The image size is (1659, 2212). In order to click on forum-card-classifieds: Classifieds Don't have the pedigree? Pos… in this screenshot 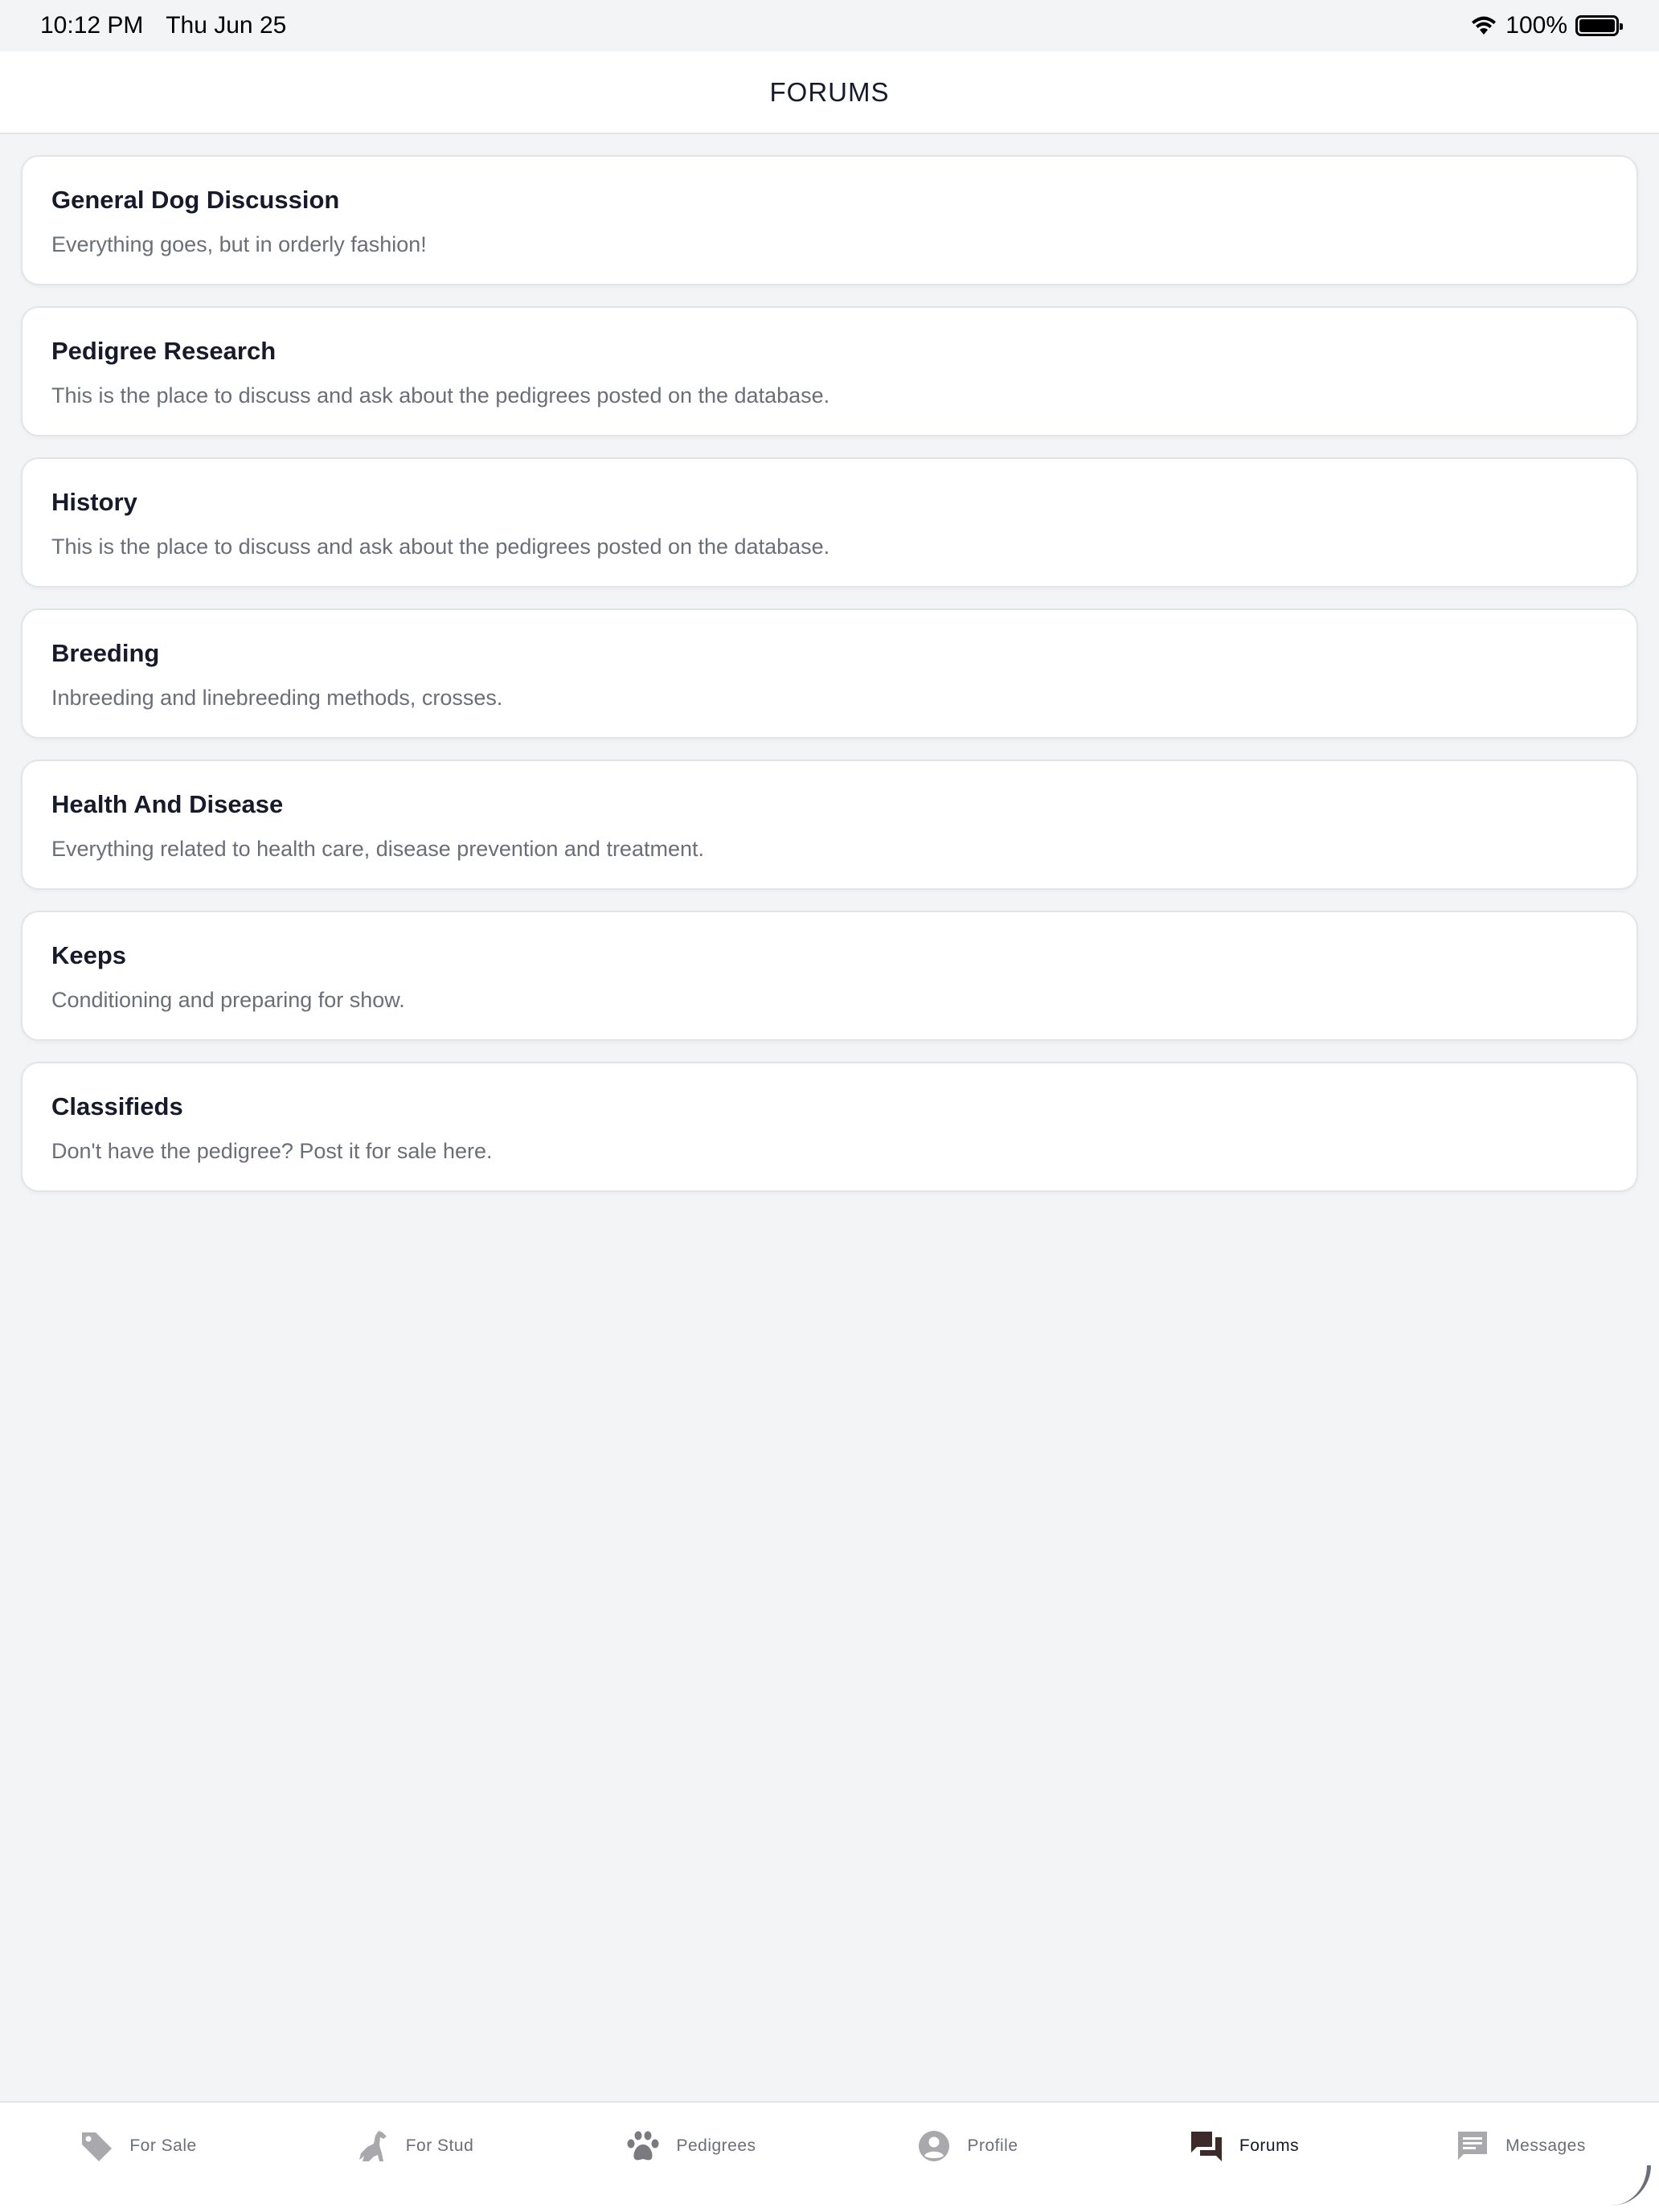, I will do `click(829, 1127)`.